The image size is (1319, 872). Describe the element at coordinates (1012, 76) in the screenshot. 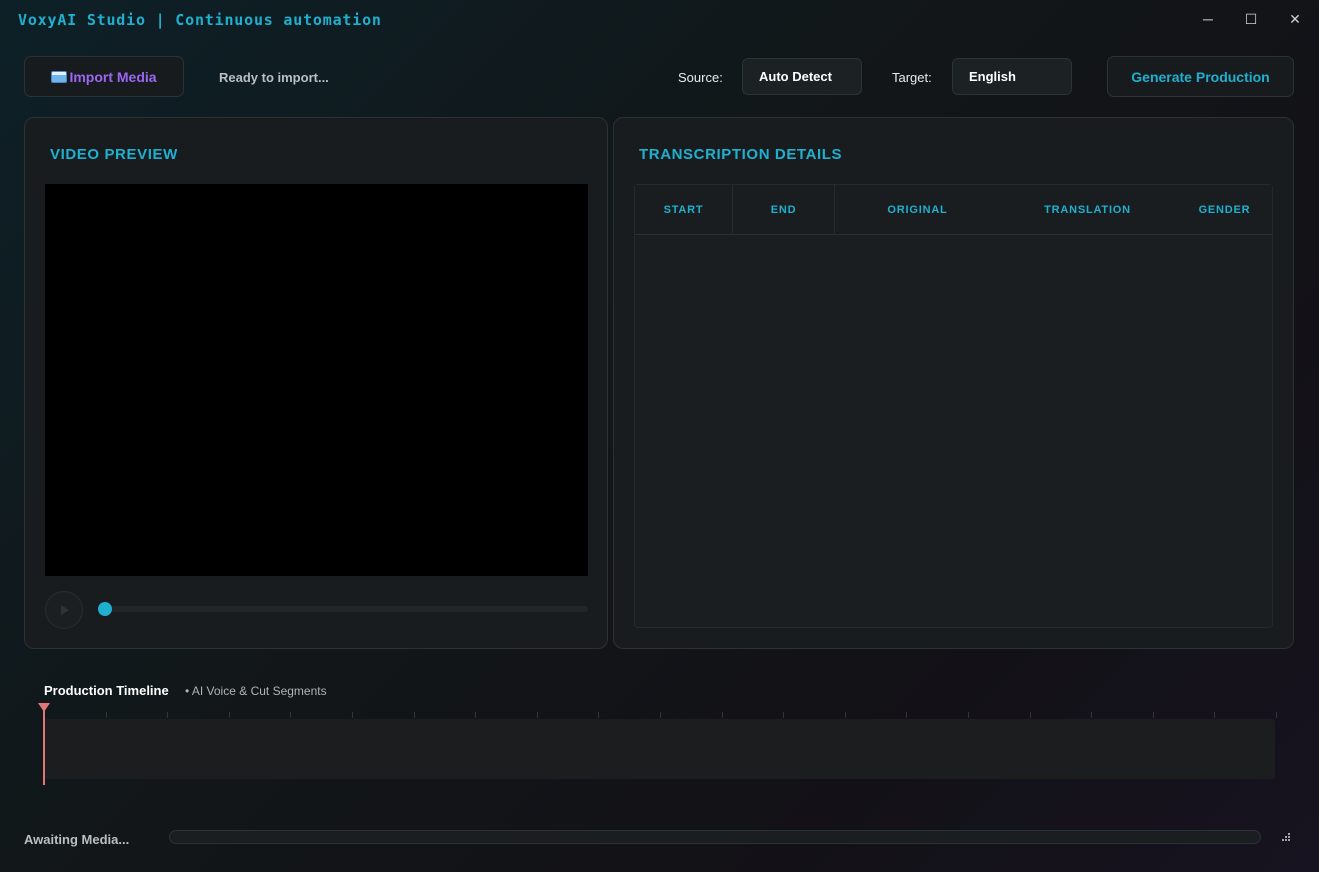

I see `target-language-select: English` at that location.